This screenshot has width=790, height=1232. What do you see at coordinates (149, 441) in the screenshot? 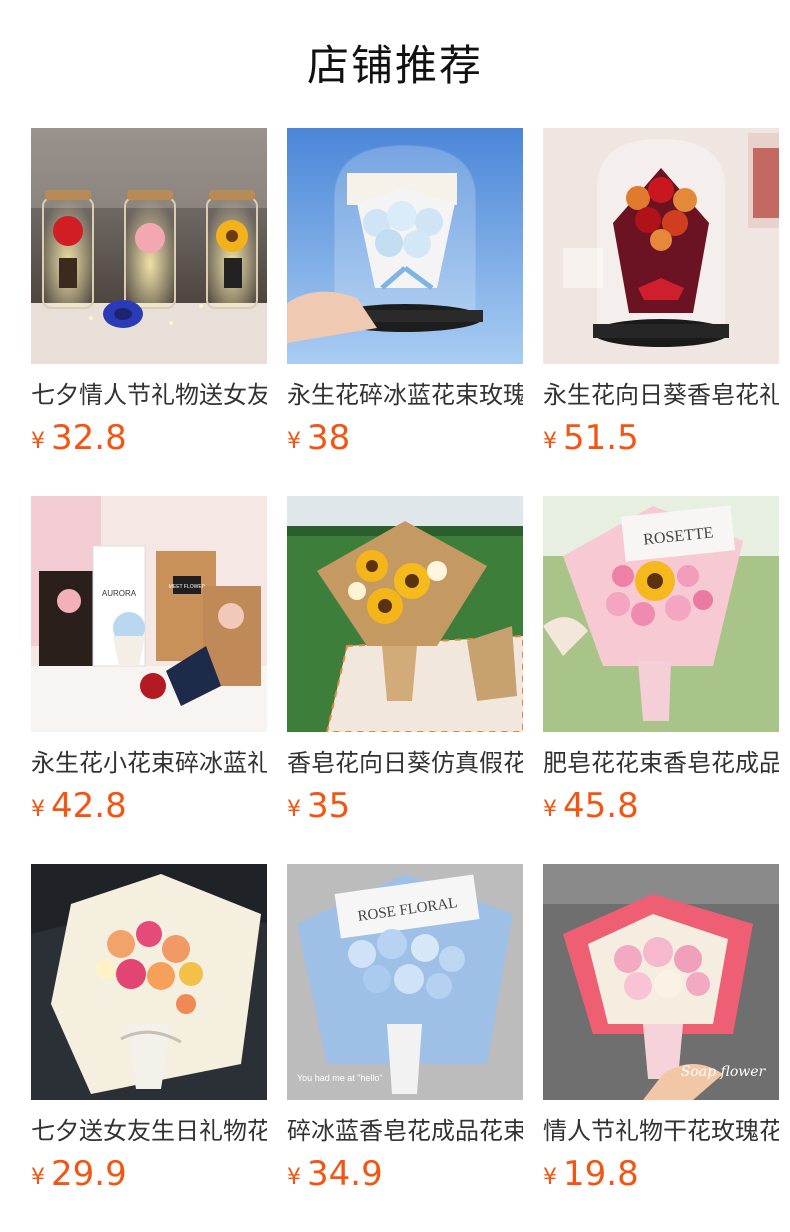
I see `product-price: ¥32.8` at bounding box center [149, 441].